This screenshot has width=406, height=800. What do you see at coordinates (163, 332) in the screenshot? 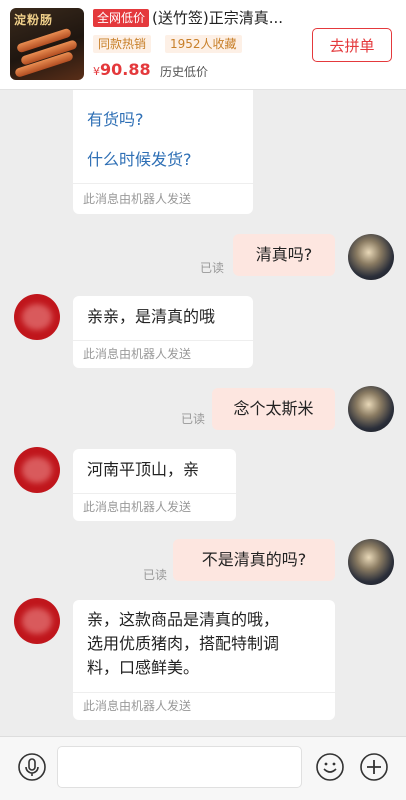
I see `incoming-message: 亲亲，是清真的哦 此消息由机器人发送` at bounding box center [163, 332].